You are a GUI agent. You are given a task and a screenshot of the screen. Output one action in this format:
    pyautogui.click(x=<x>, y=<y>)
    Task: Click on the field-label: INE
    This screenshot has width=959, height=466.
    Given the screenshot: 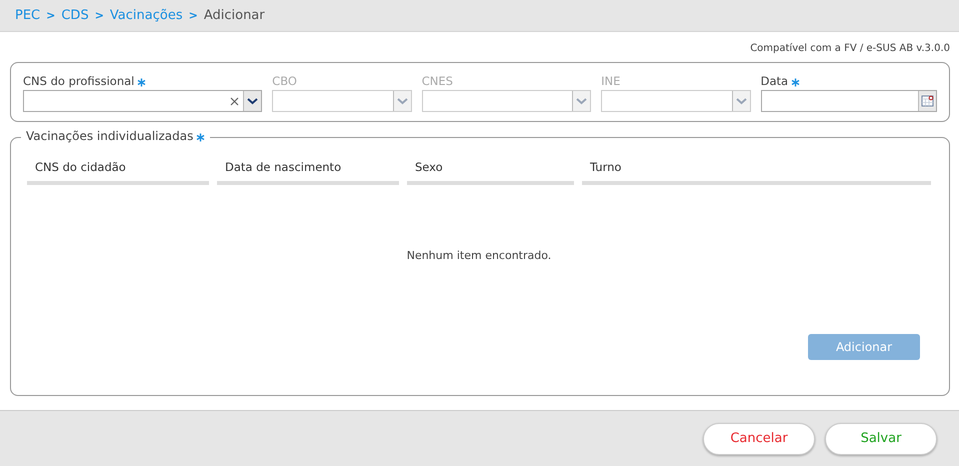 What is the action you would take?
    pyautogui.click(x=610, y=81)
    